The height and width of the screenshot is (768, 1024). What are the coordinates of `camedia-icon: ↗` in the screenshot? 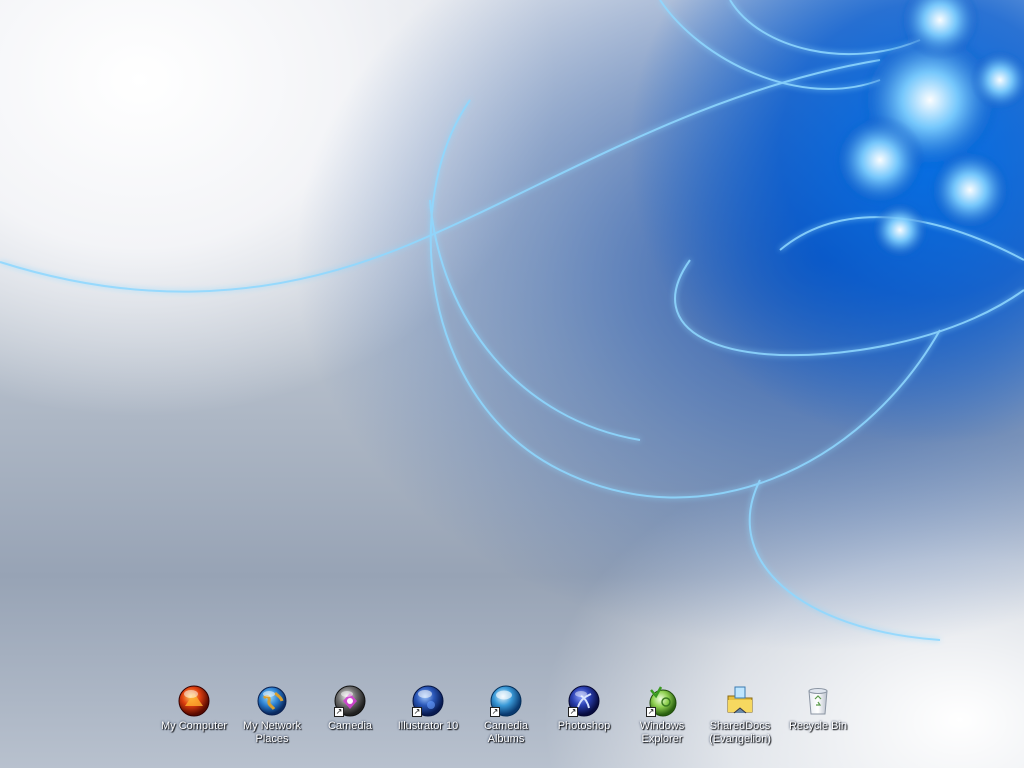 It's located at (350, 701).